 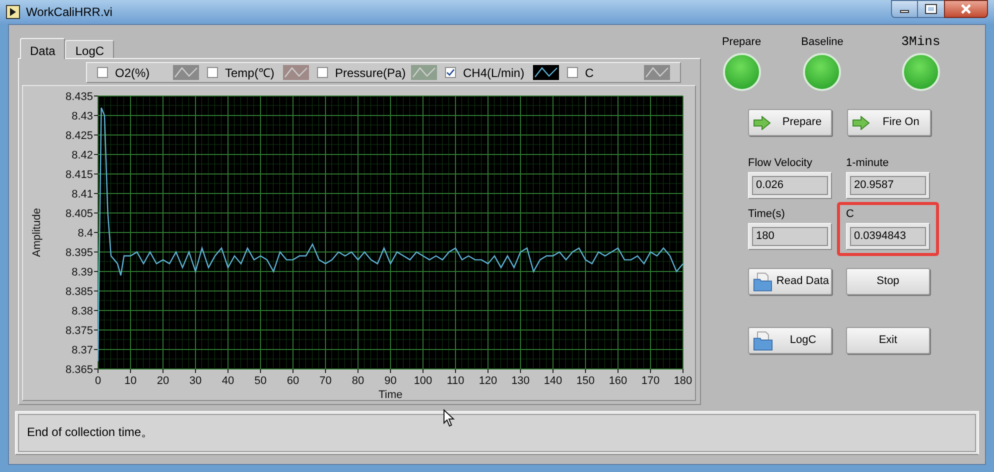 I want to click on numeric-field: 20.9587, so click(x=888, y=185).